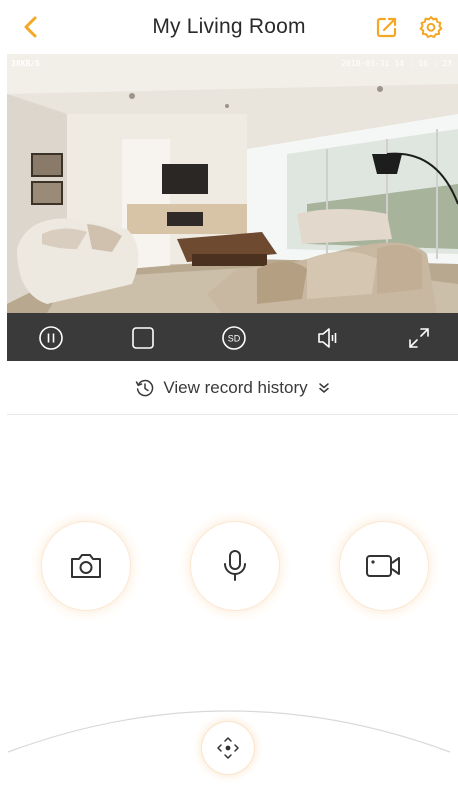 This screenshot has width=458, height=785. I want to click on stop-square-icon, so click(143, 338).